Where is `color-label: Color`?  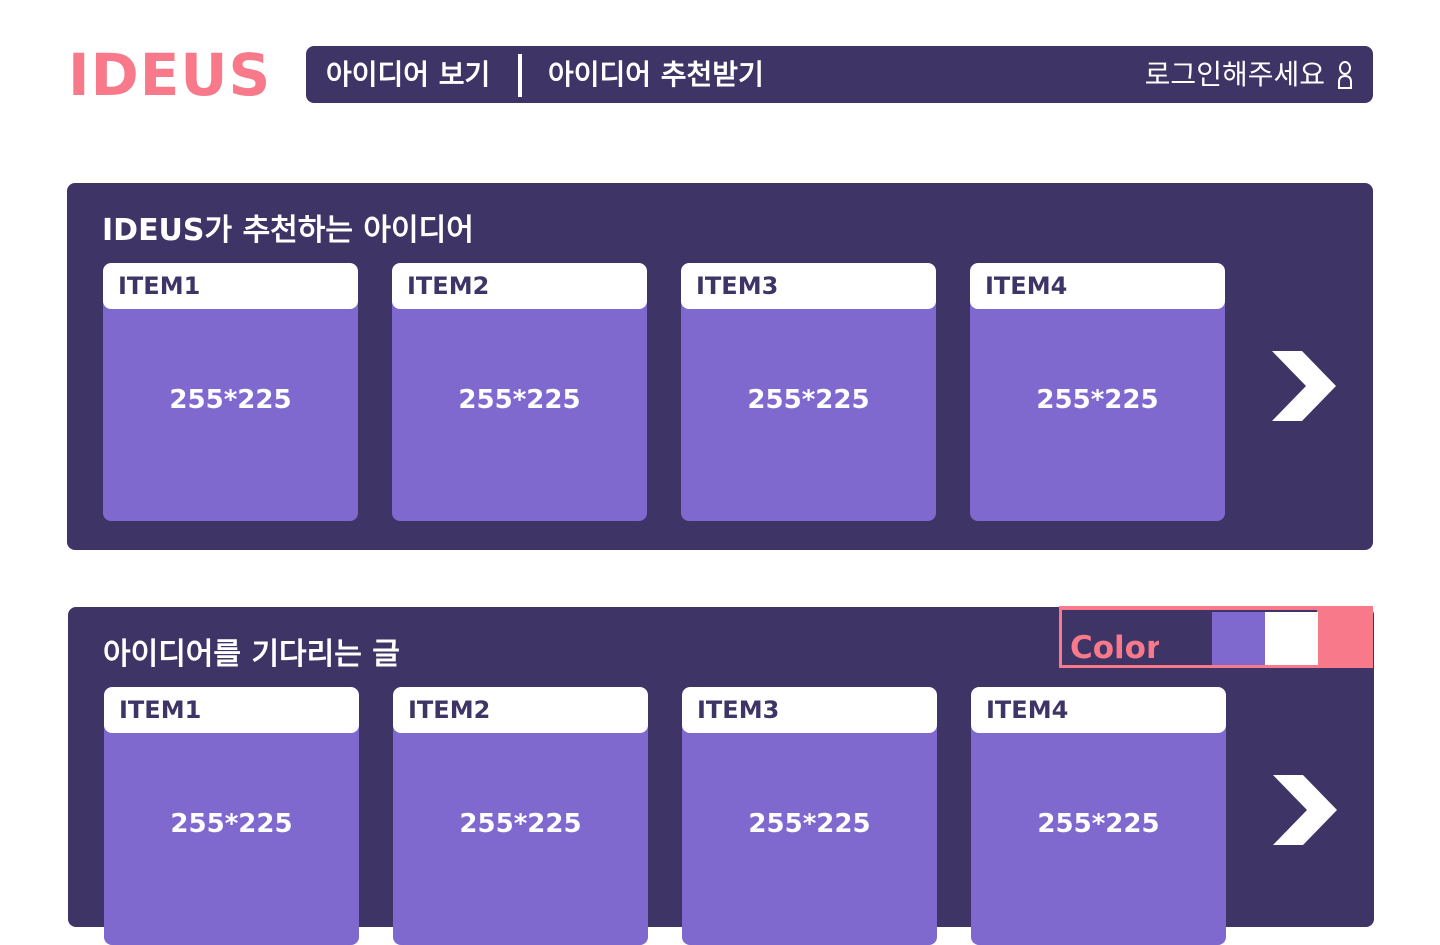 color-label: Color is located at coordinates (1116, 648).